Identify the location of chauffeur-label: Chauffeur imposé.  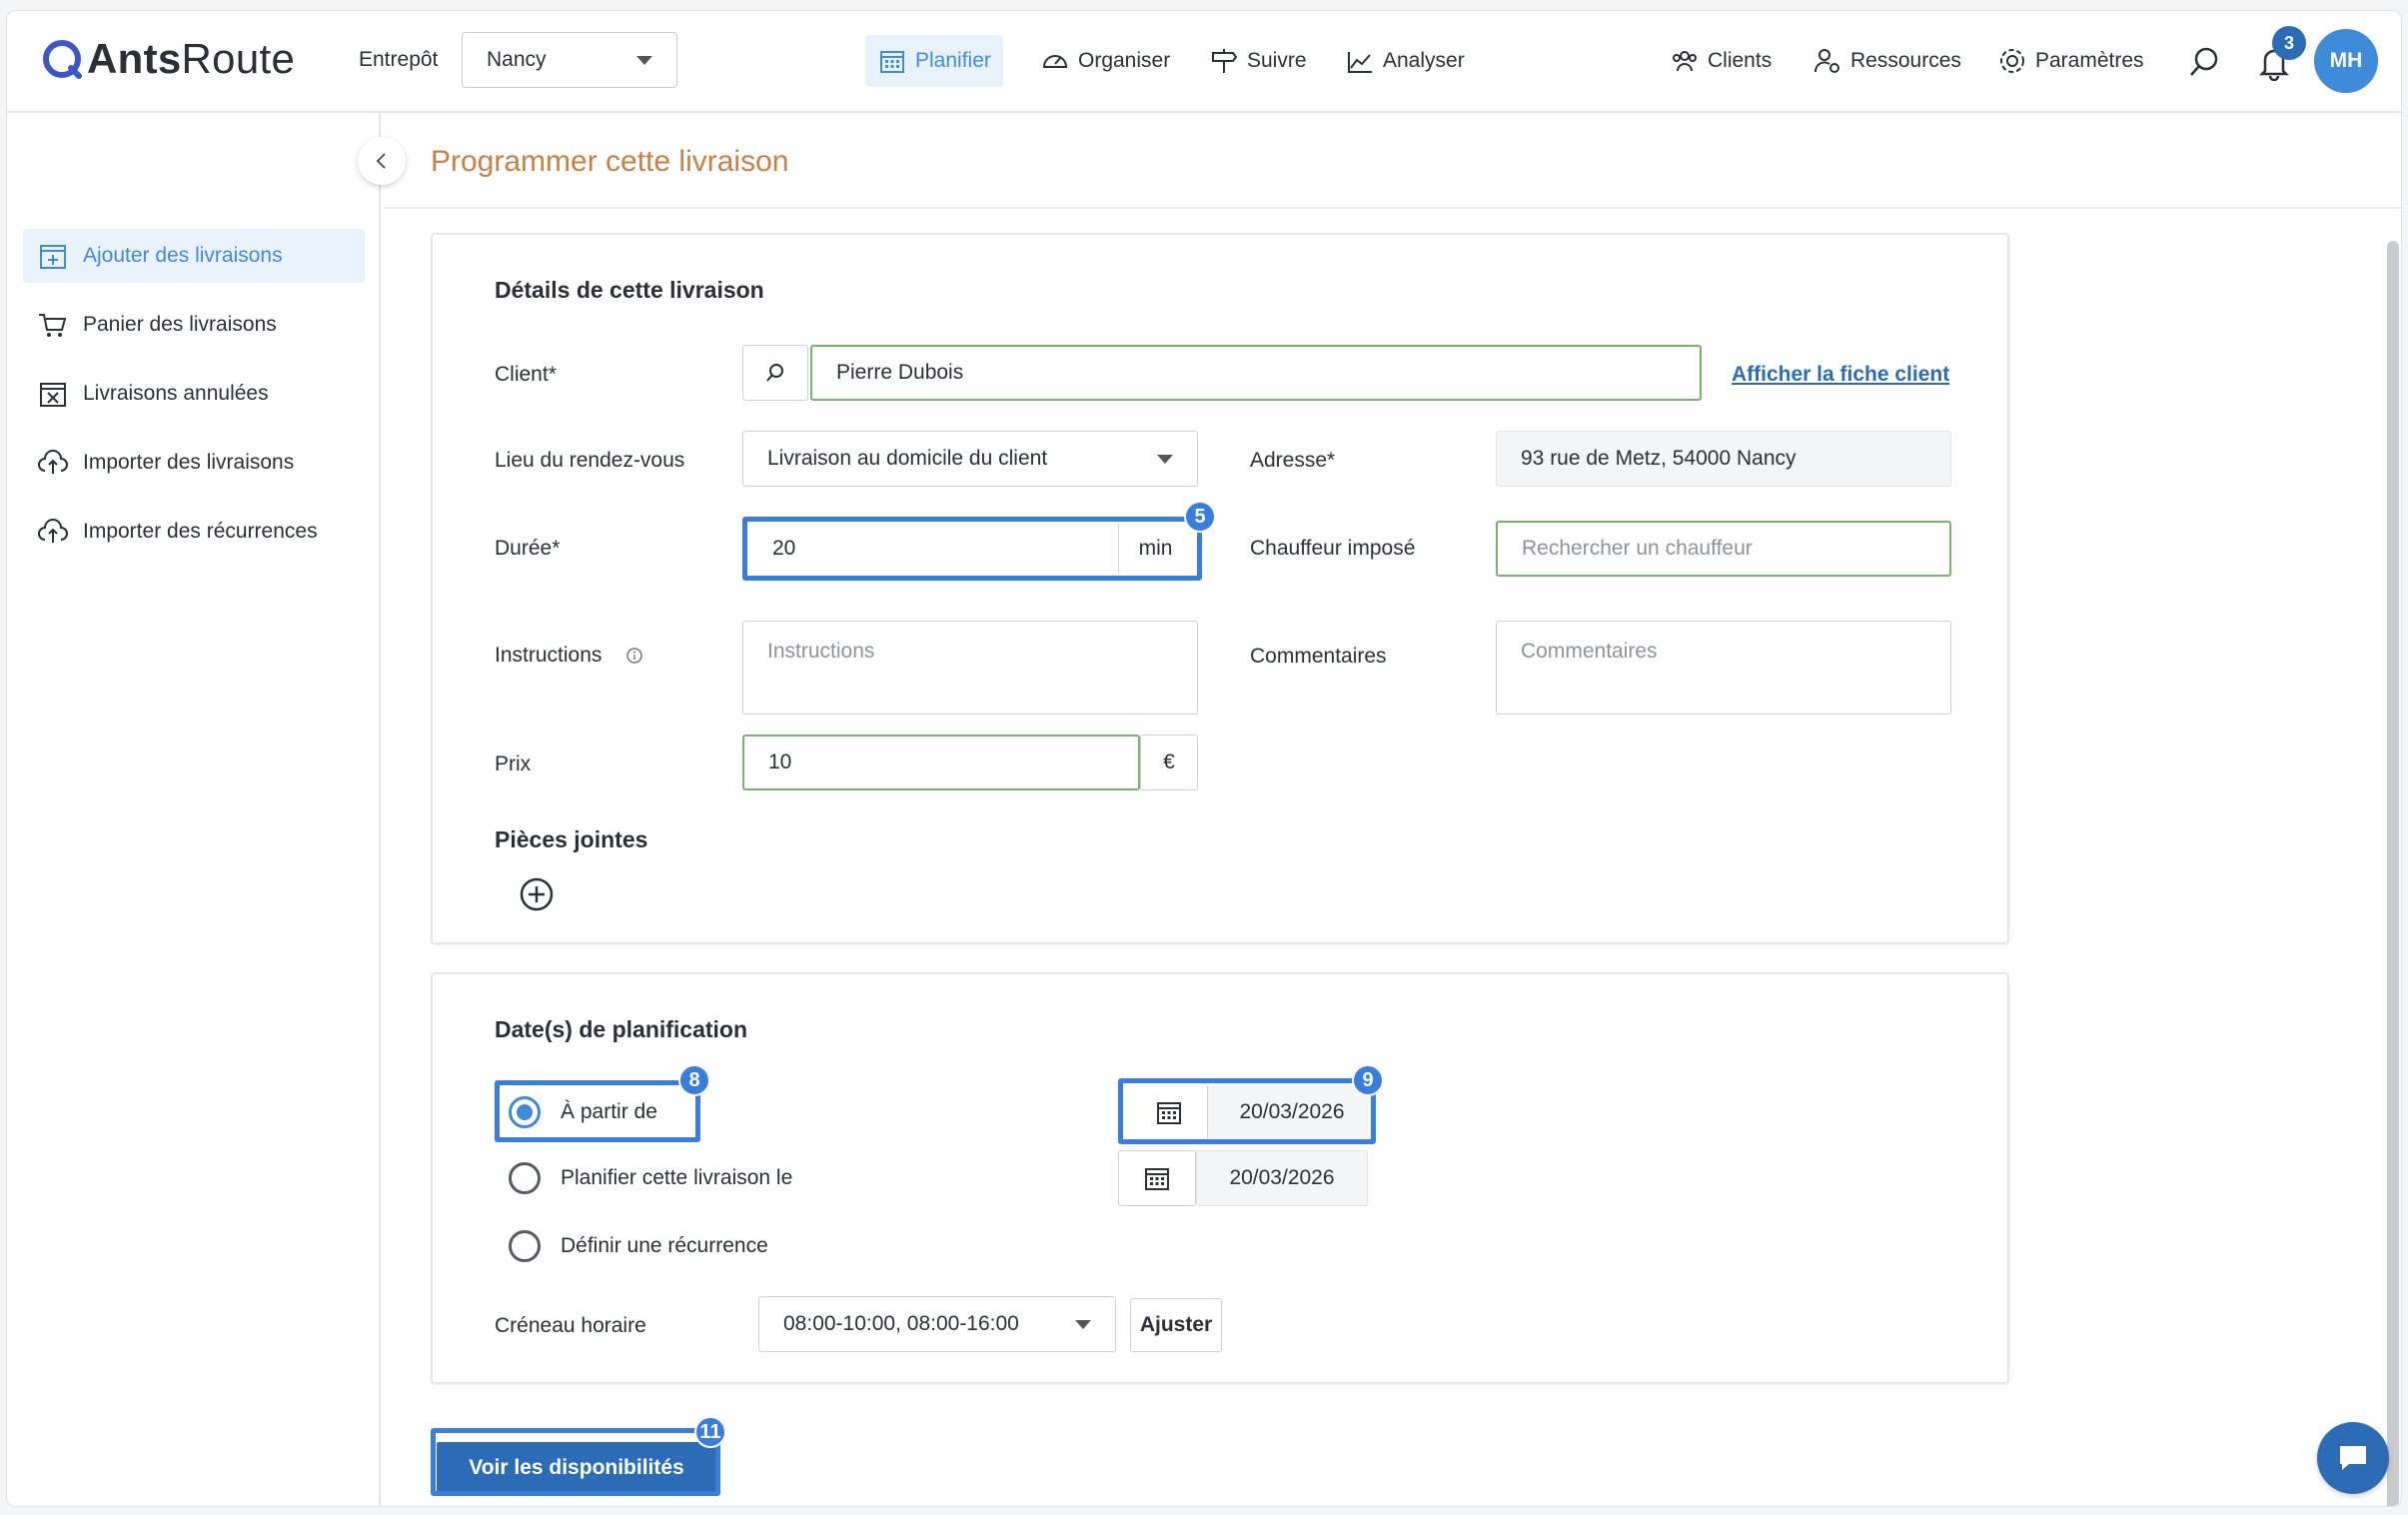
(1333, 548).